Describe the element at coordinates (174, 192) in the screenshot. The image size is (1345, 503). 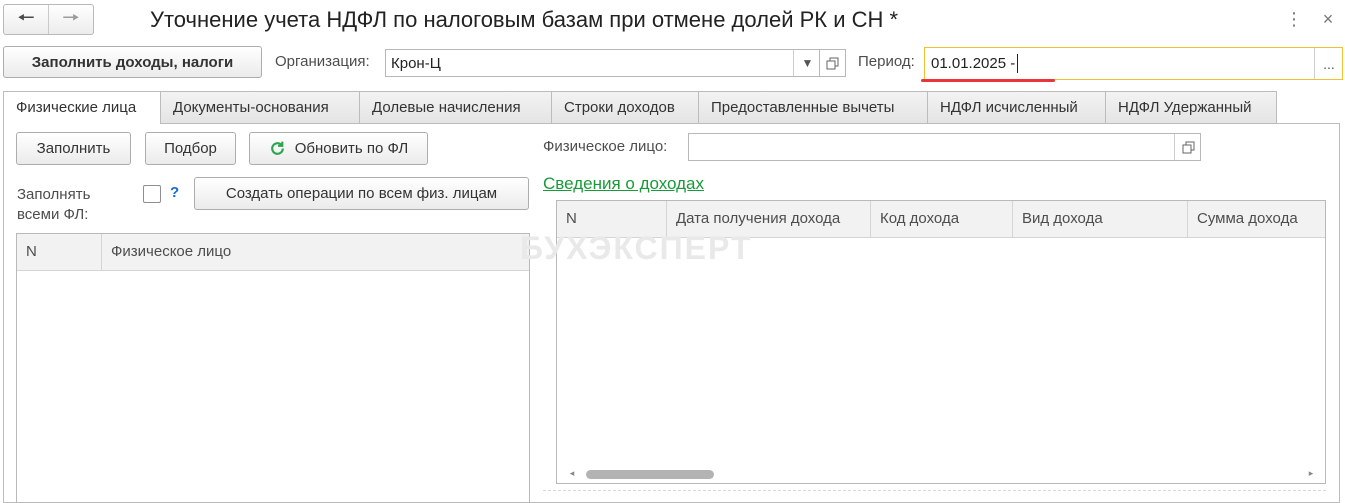
I see `help-icon: ?` at that location.